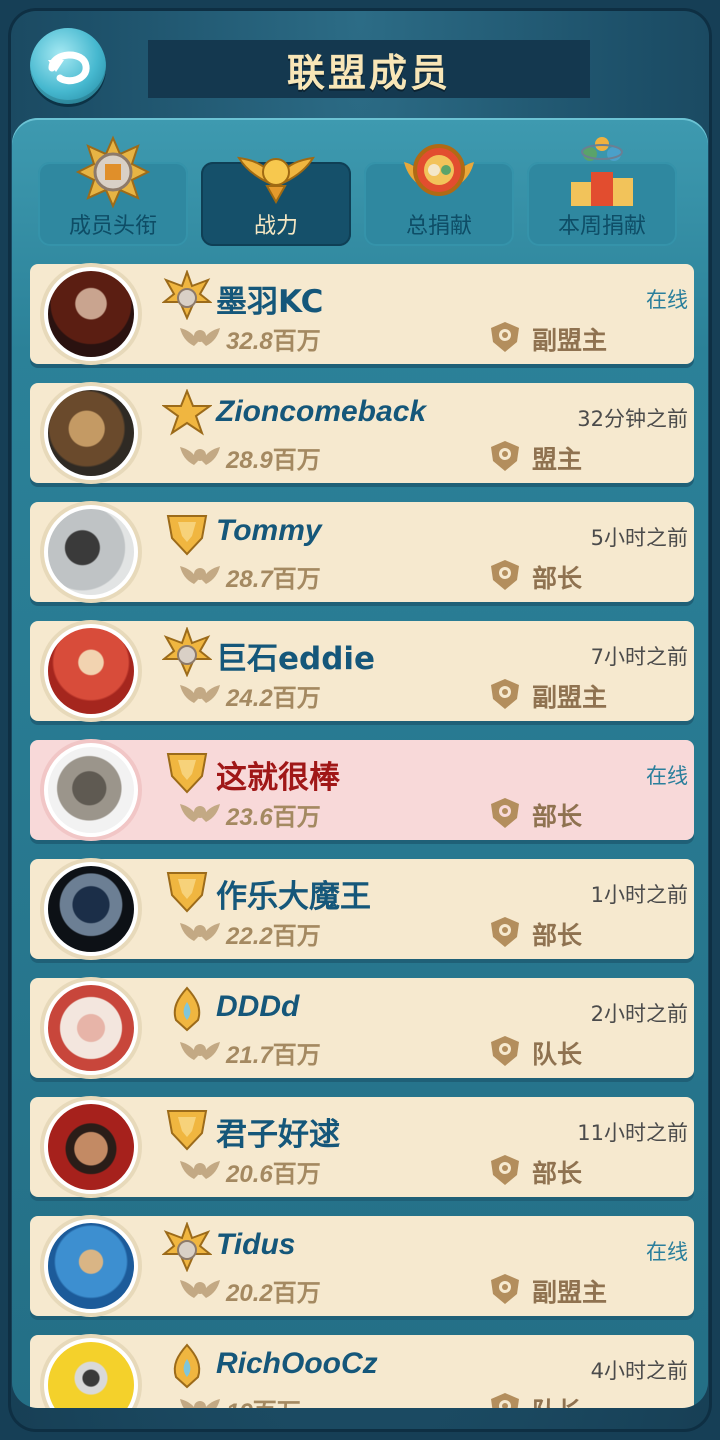 Image resolution: width=720 pixels, height=1440 pixels. I want to click on member-name: DDDd, so click(258, 1006).